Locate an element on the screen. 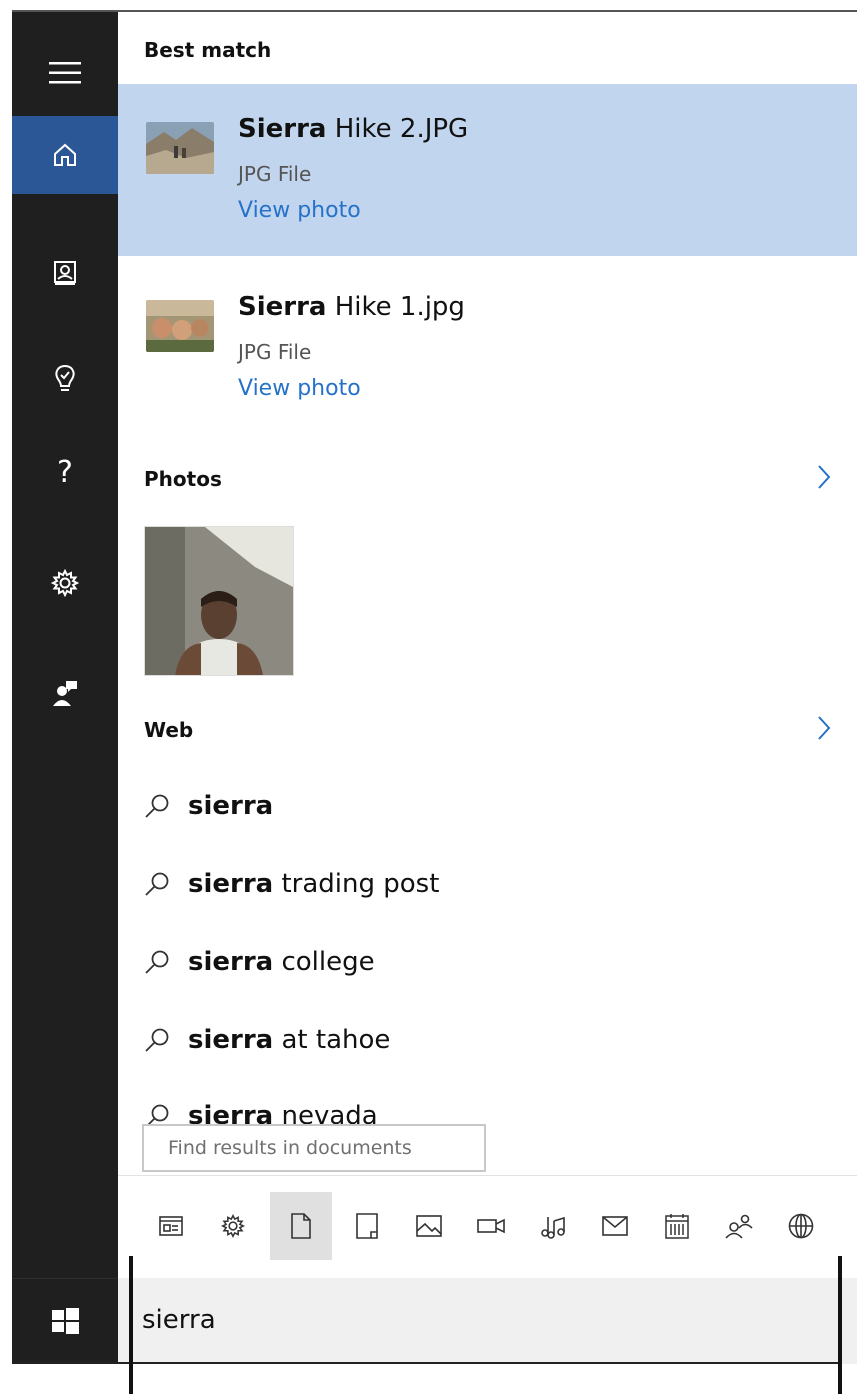  notebook-icon is located at coordinates (65, 273).